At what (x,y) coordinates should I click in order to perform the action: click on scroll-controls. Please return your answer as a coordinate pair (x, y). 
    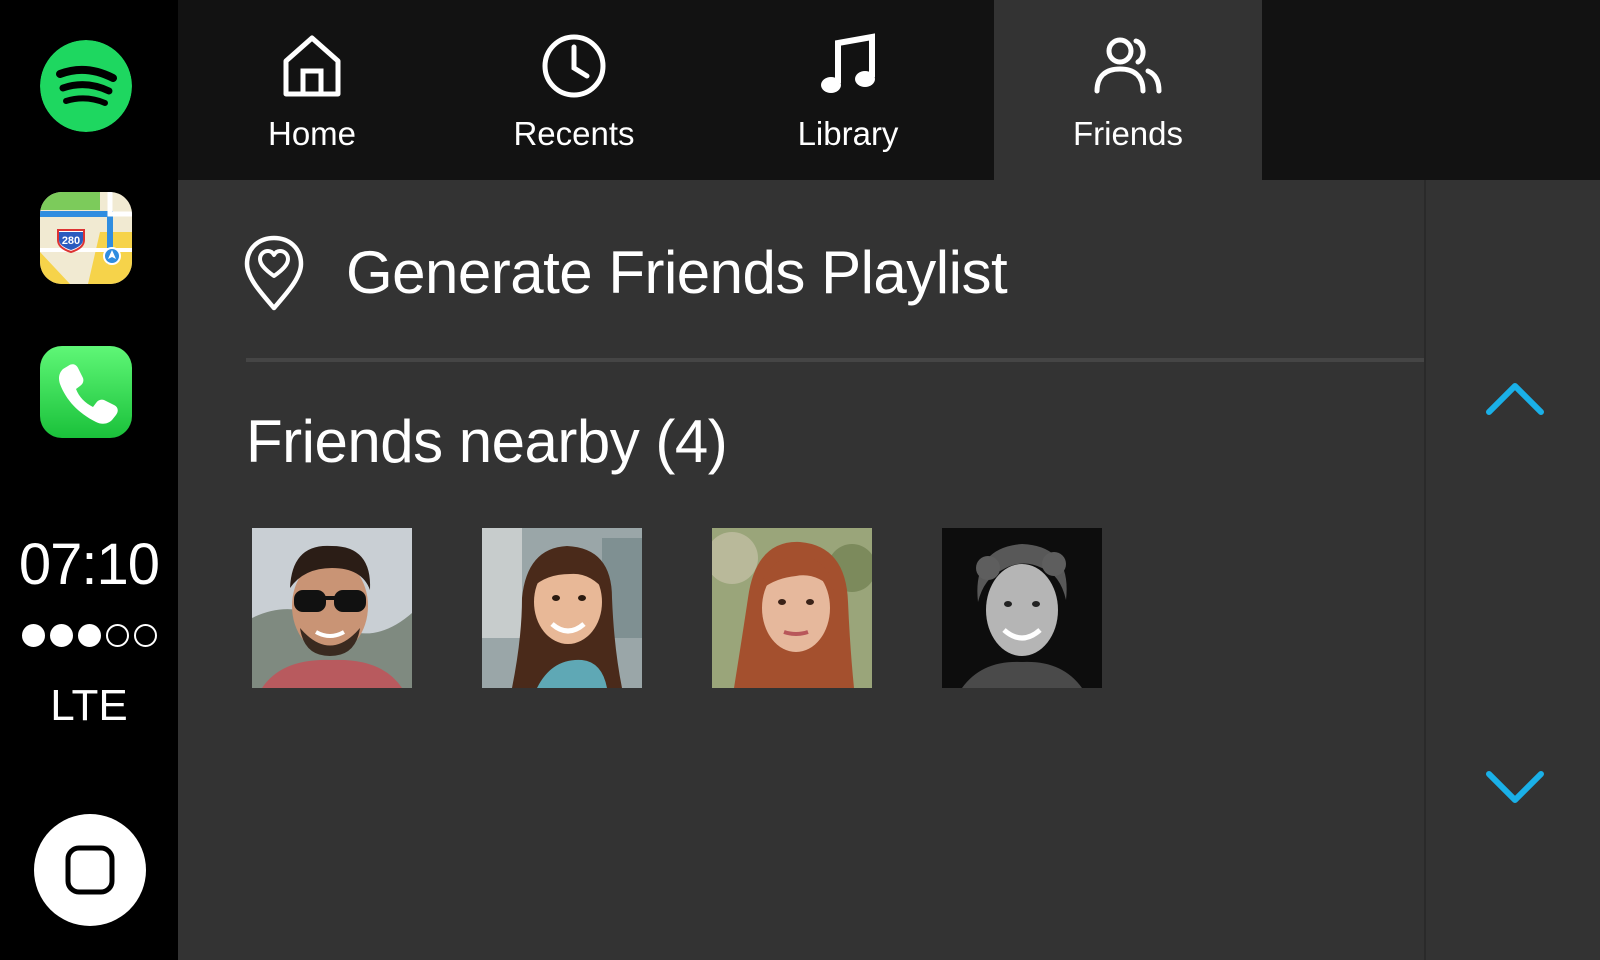
    Looking at the image, I should click on (1513, 570).